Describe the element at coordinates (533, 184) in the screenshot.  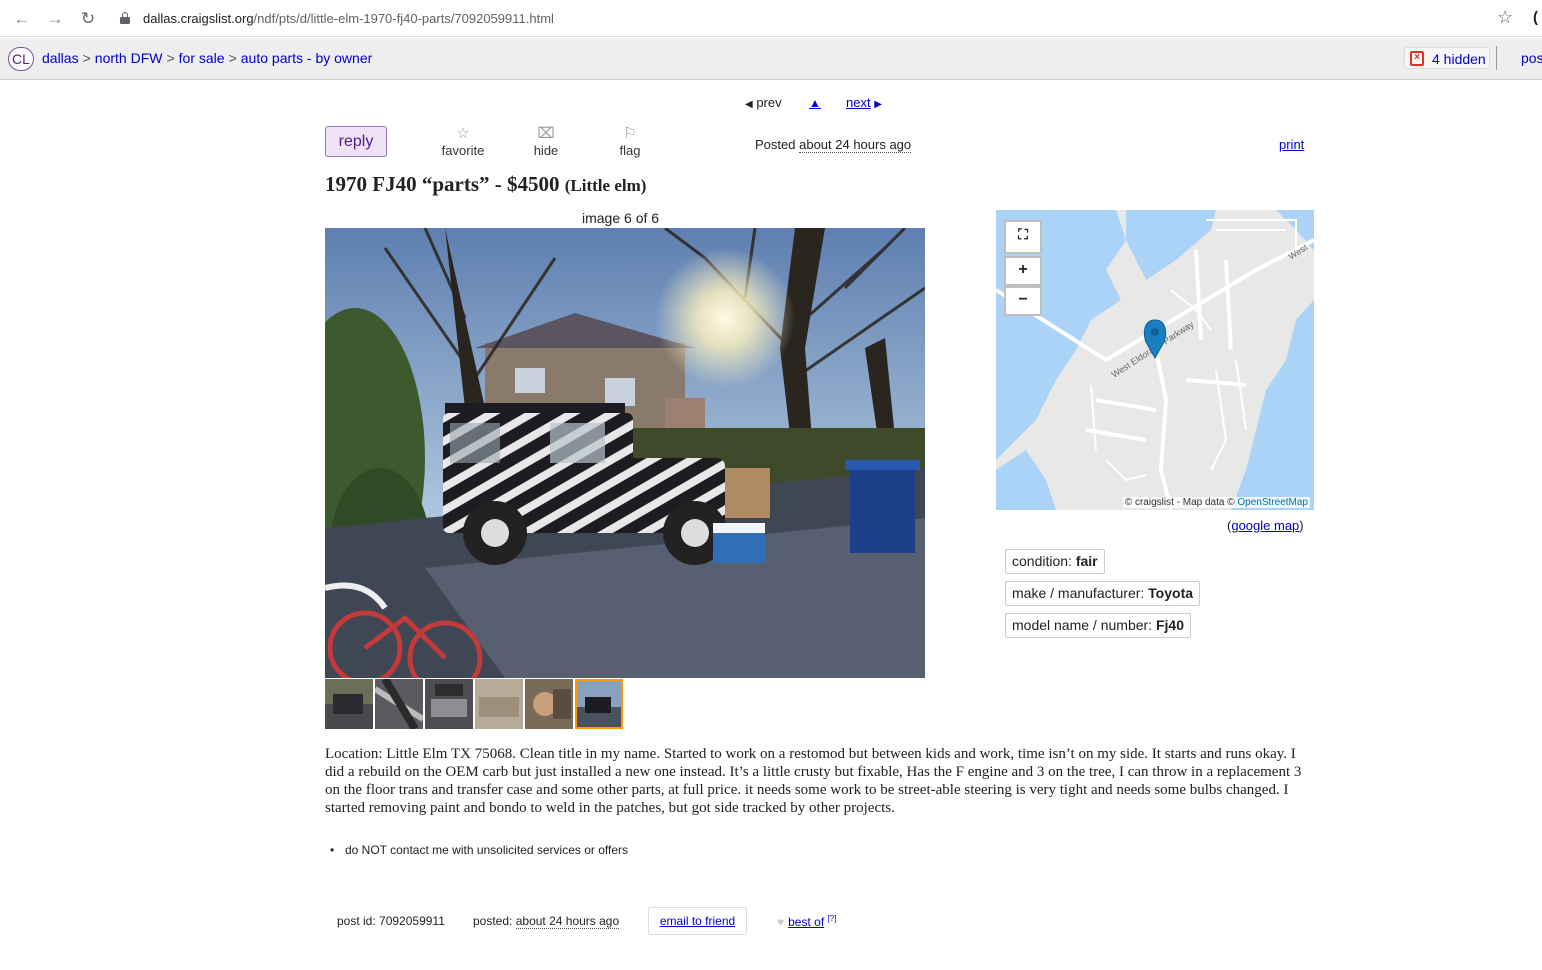
I see `price: $4500` at that location.